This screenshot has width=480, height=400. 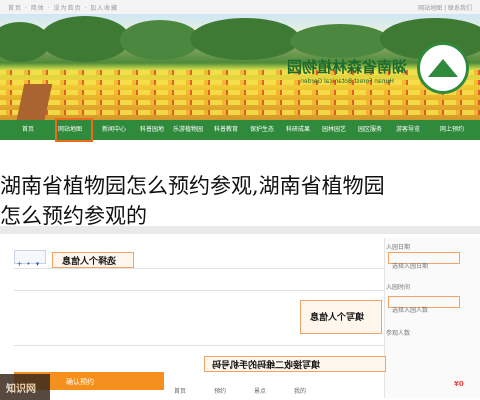 I want to click on top-strip: 首页 · 简体 · 设为首页 · 加入收藏 网站地图 | 联系我们, so click(x=240, y=7).